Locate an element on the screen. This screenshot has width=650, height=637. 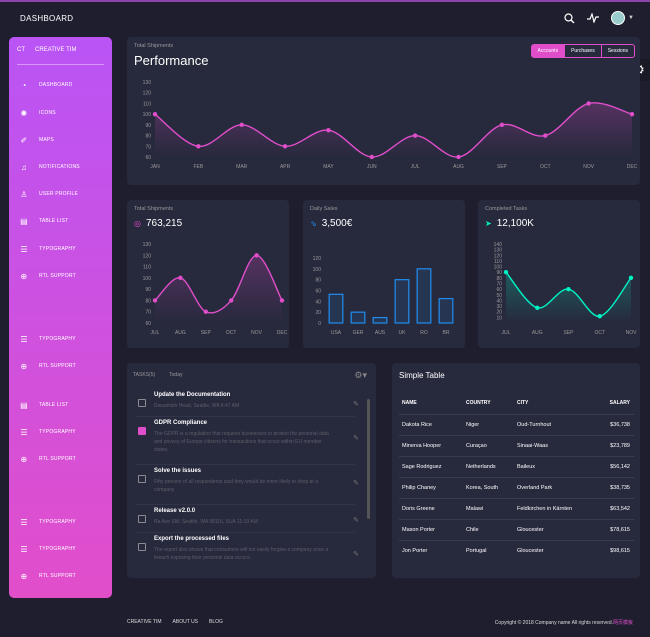
x-tick-label: OCT is located at coordinates (545, 167).